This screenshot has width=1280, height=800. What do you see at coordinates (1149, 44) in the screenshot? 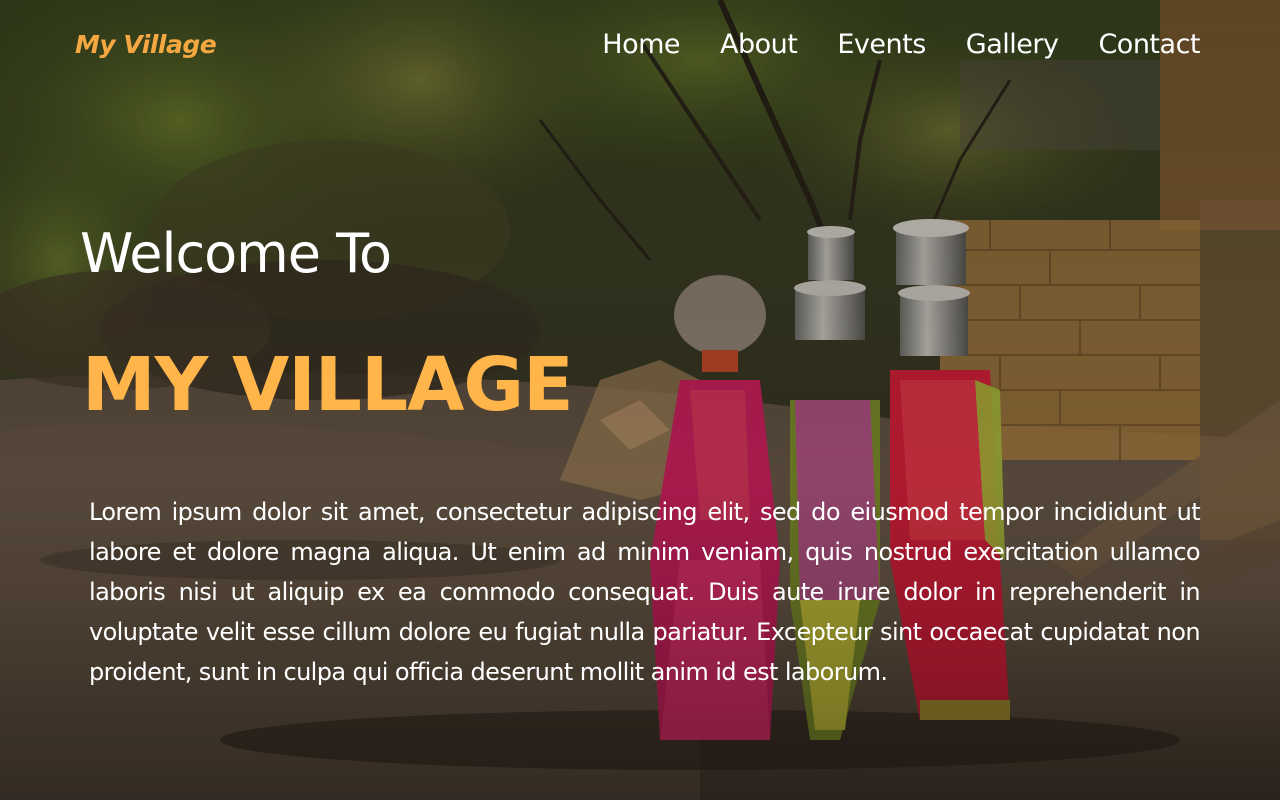
I see `nav-contact-link: Contact` at bounding box center [1149, 44].